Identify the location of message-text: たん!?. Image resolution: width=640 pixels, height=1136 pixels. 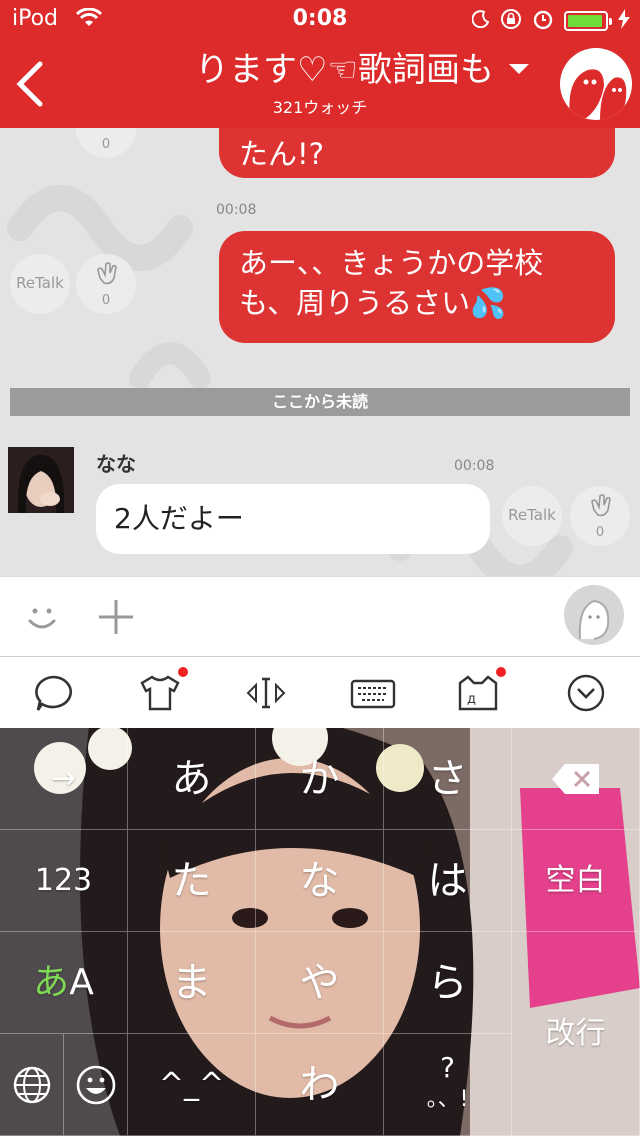
(282, 154).